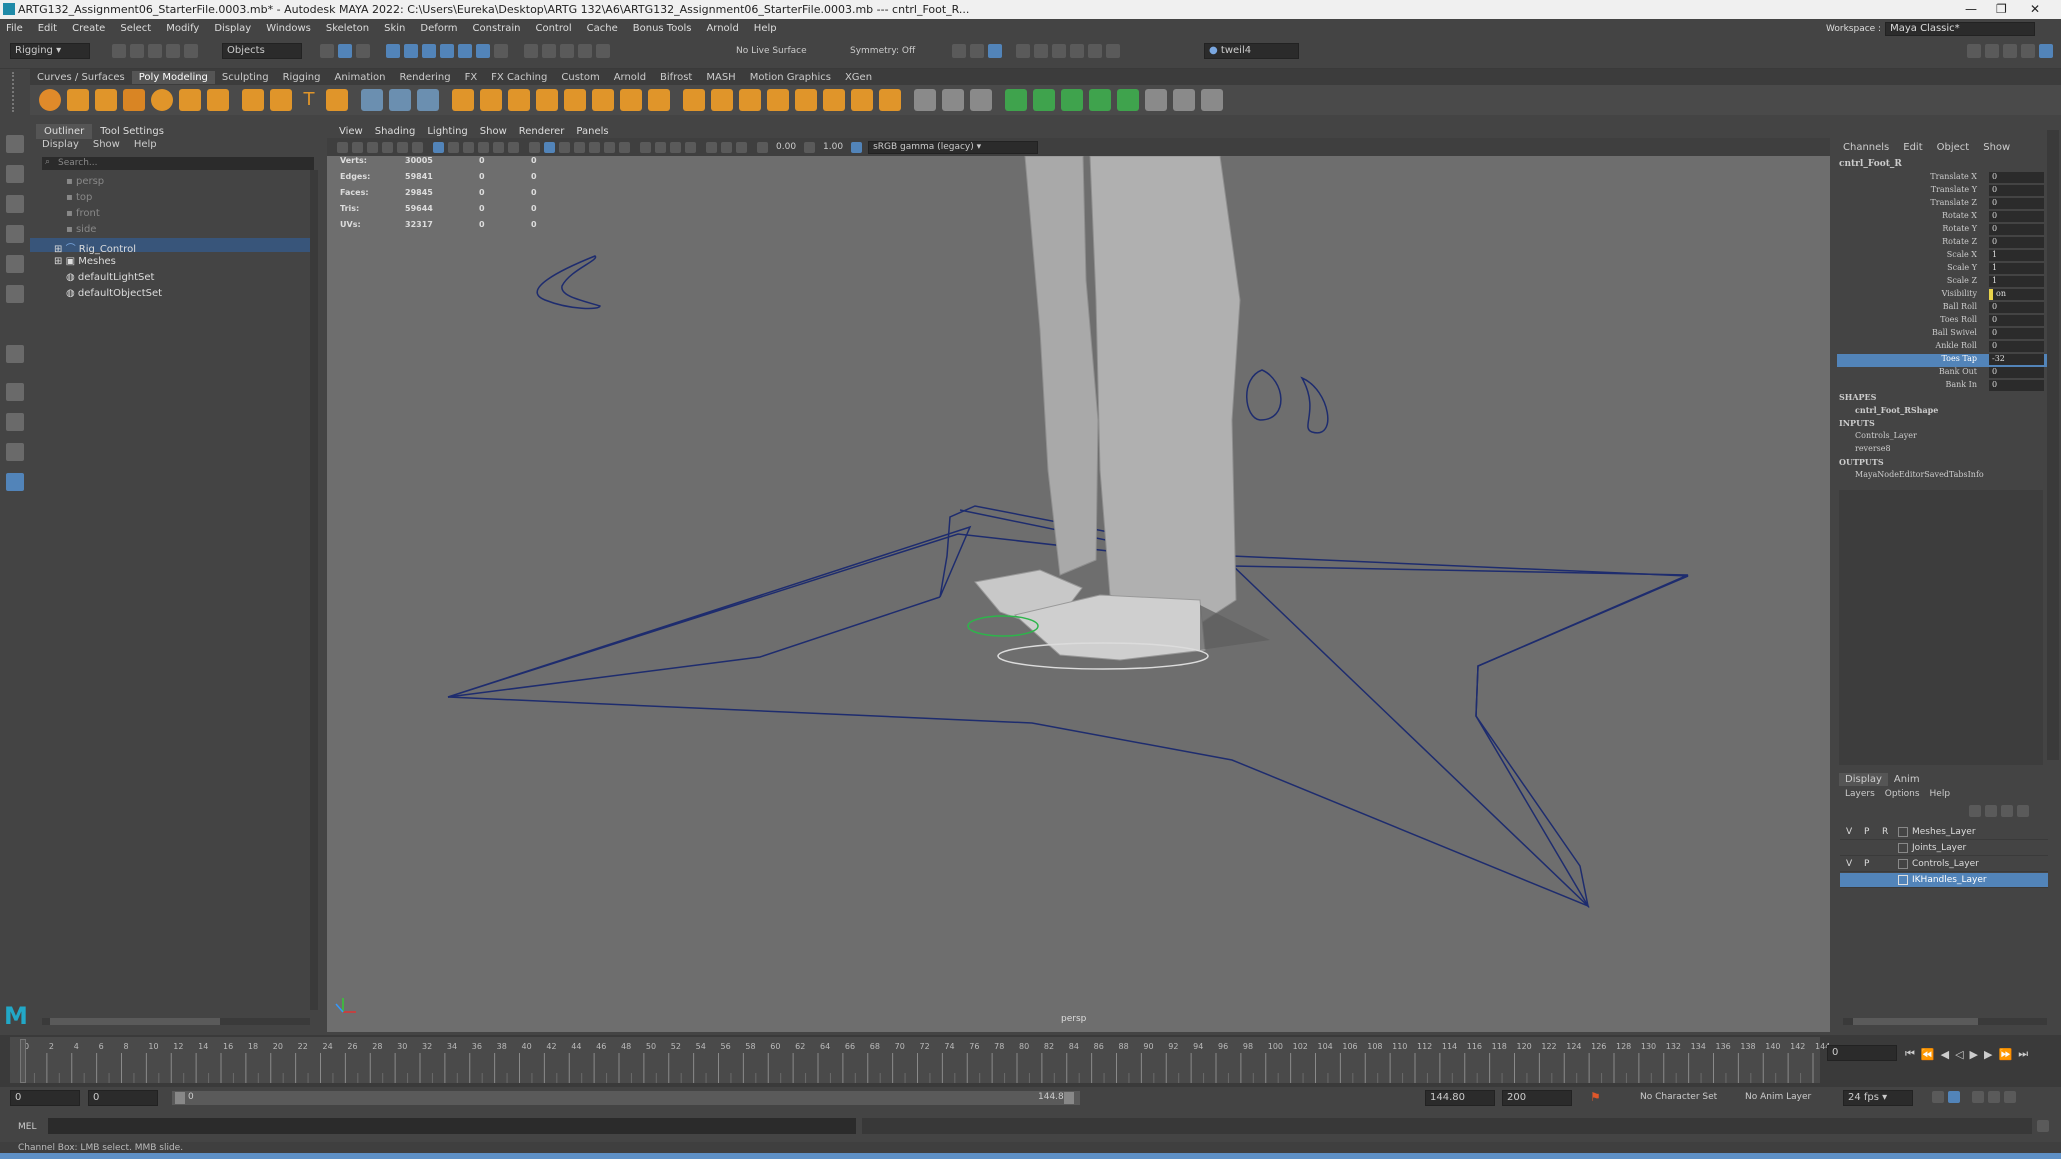 The height and width of the screenshot is (1159, 2061). What do you see at coordinates (114, 293) in the screenshot?
I see `outliner-item-default-object-set: ◍ defaultObjectSet` at bounding box center [114, 293].